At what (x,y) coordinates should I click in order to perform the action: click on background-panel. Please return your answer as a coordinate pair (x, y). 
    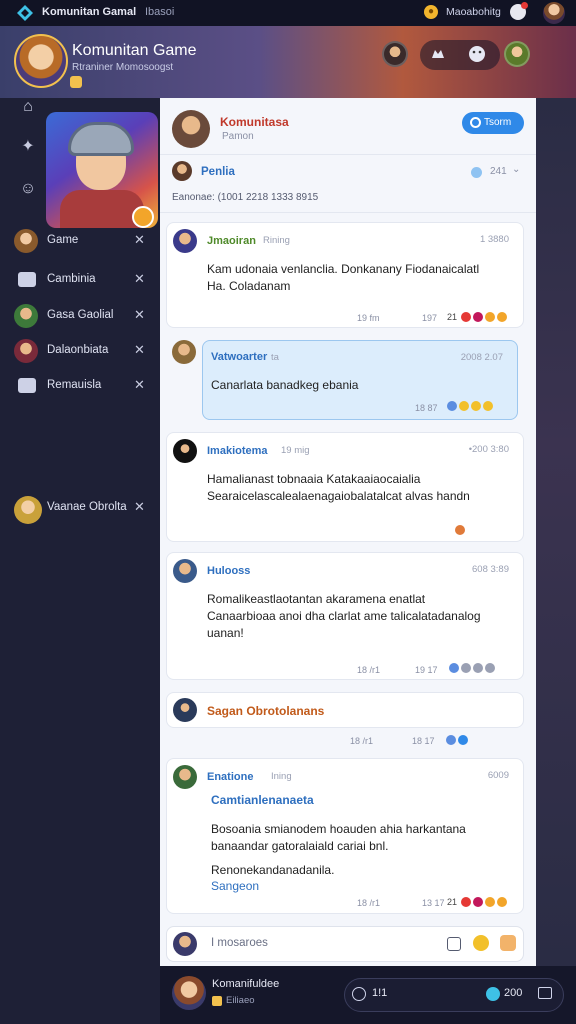
    Looking at the image, I should click on (556, 532).